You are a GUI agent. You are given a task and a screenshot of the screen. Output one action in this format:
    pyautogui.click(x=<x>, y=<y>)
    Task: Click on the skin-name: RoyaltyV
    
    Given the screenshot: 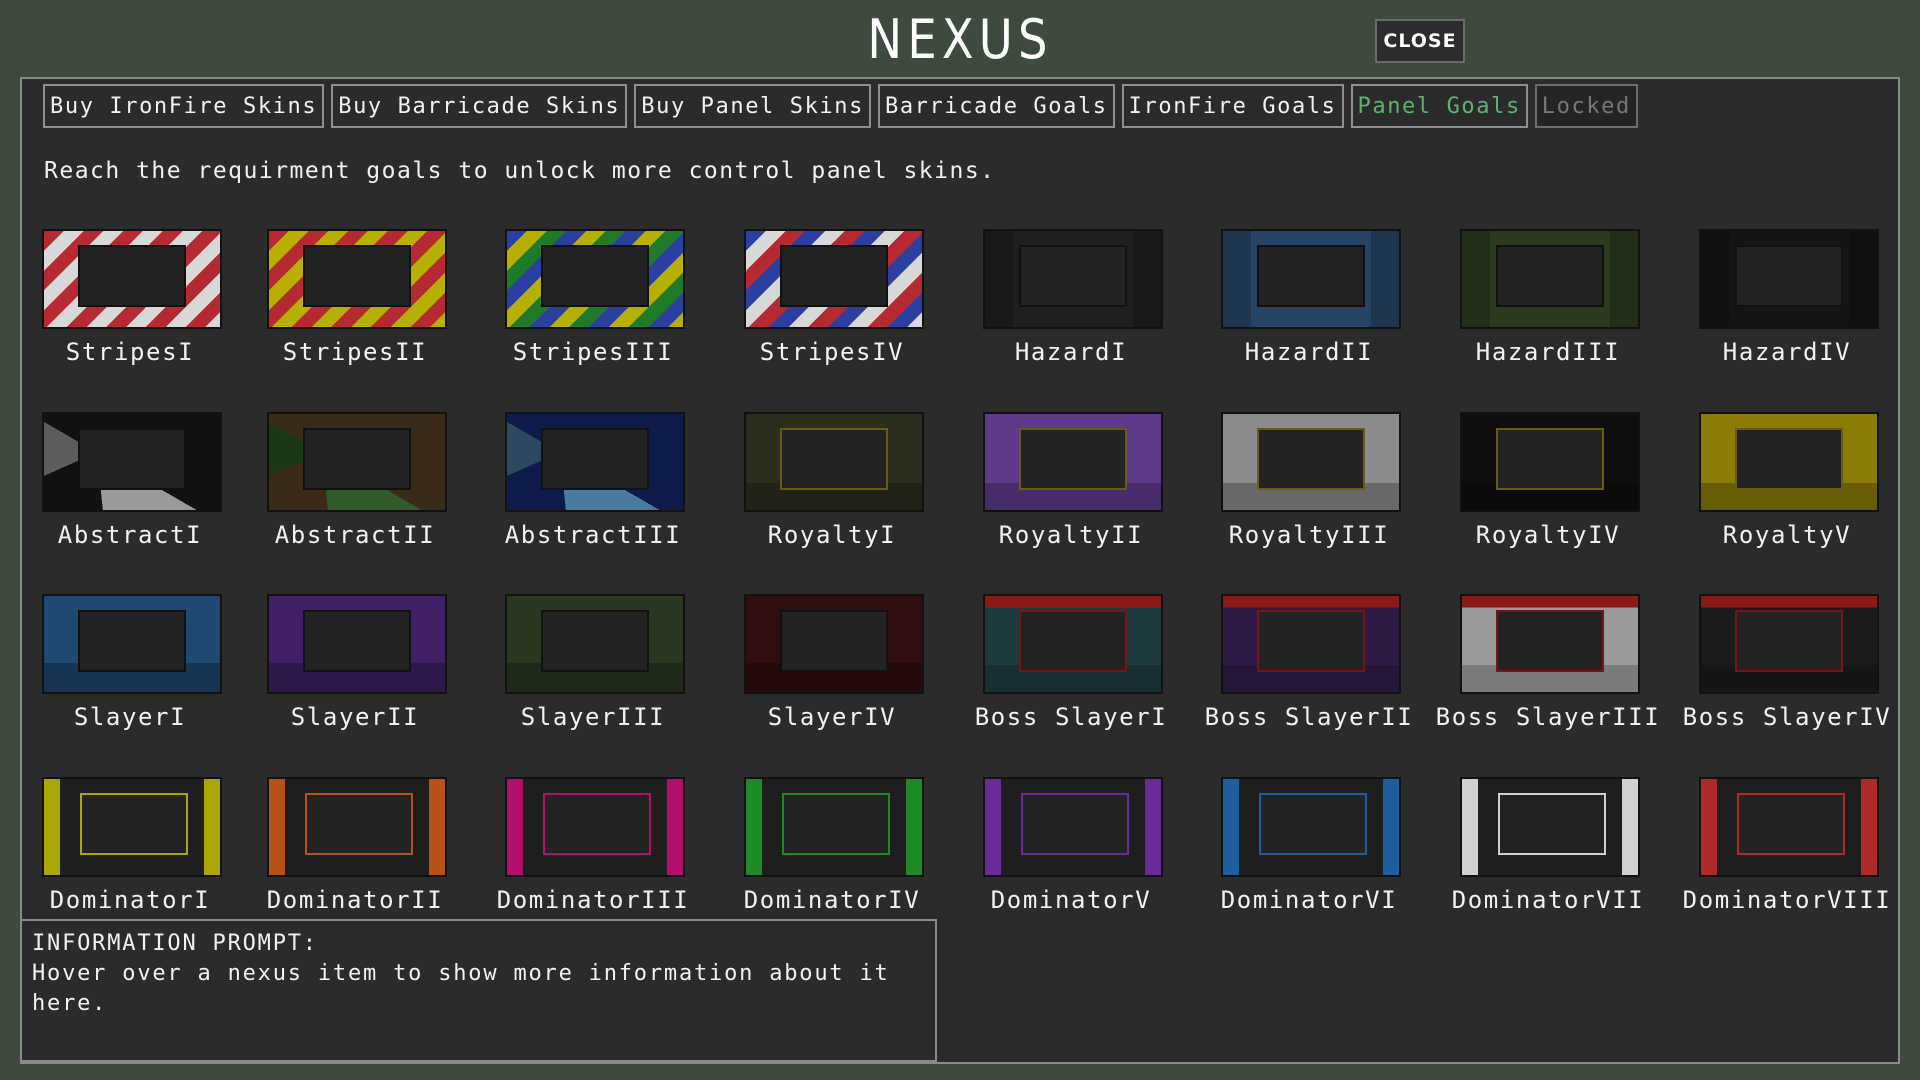 What is the action you would take?
    pyautogui.click(x=1787, y=535)
    